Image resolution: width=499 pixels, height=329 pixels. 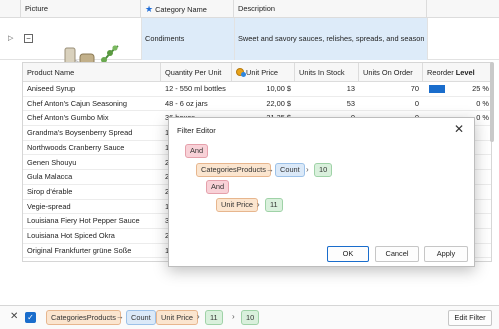 I want to click on product-name-cell: Northwoods Cranberry Sauce, so click(x=76, y=147).